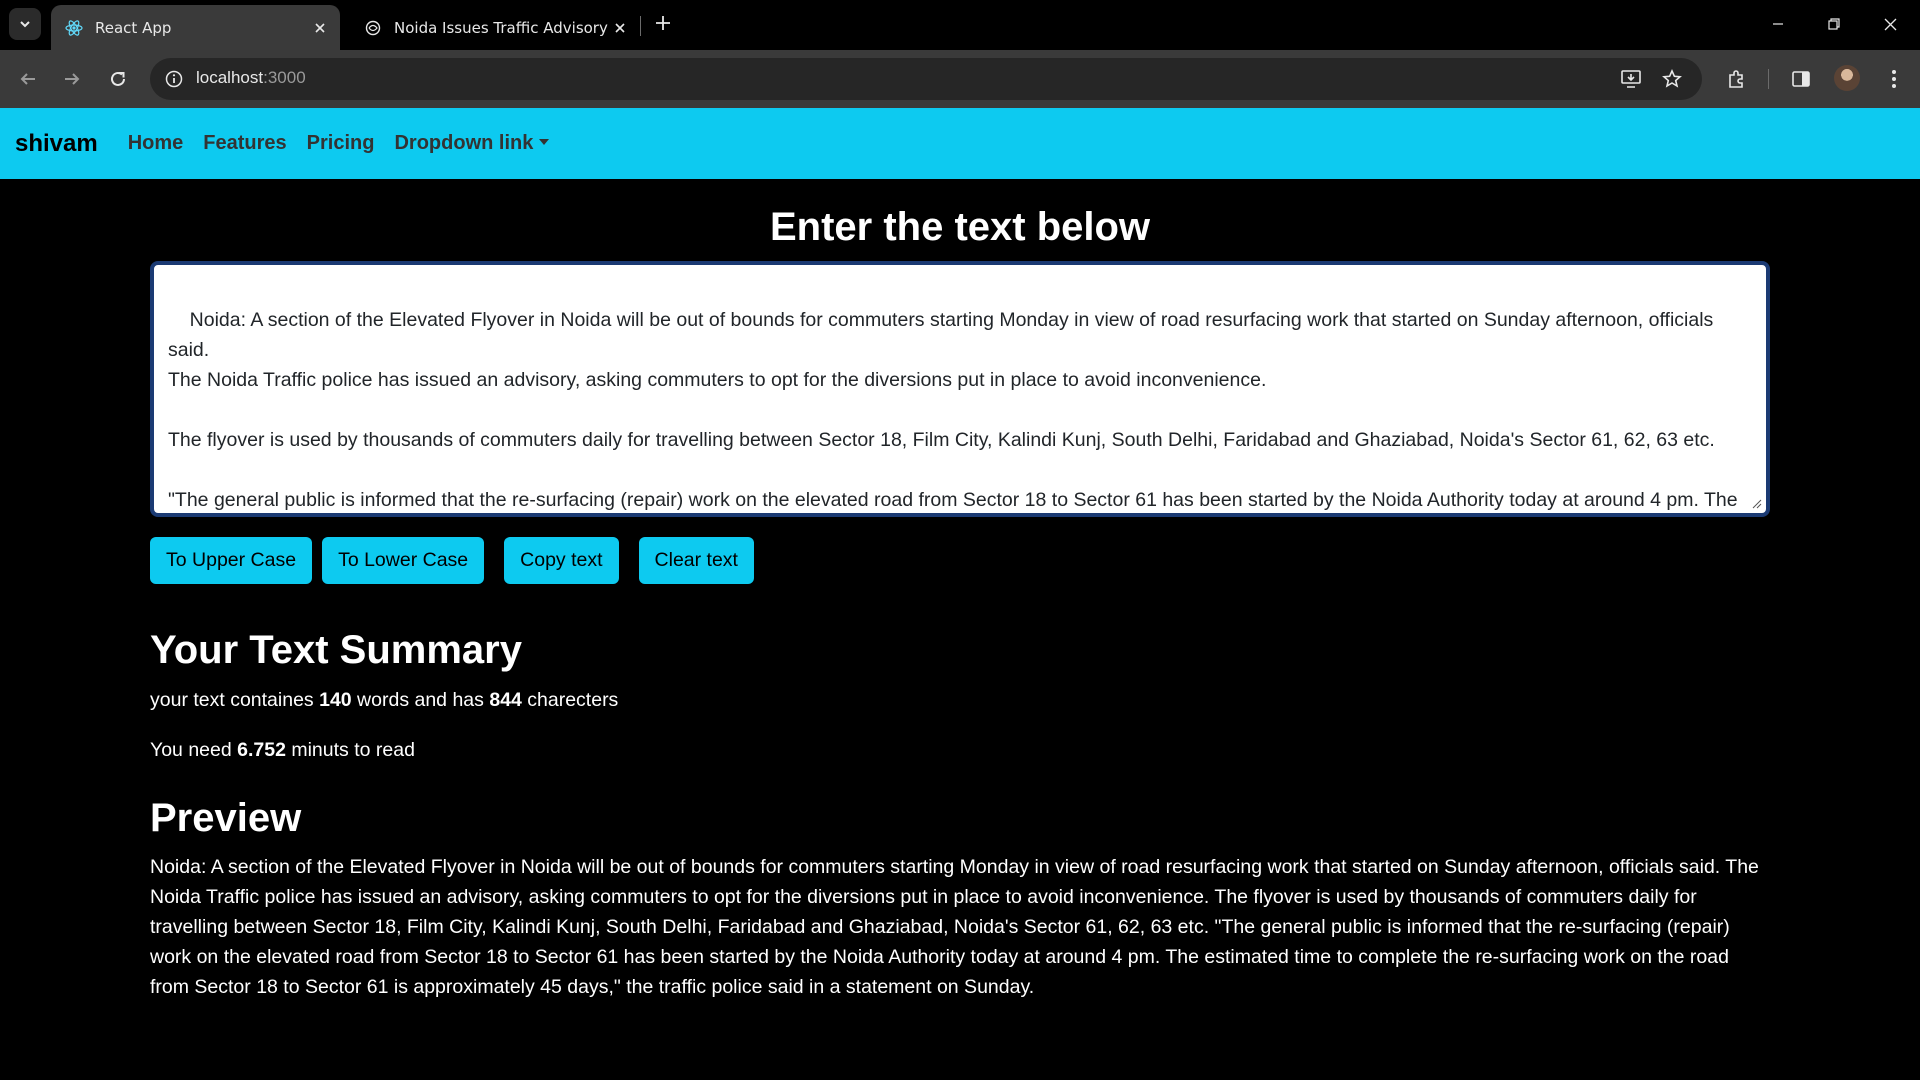 The image size is (1920, 1080). What do you see at coordinates (1768, 79) in the screenshot?
I see `toolbar-divider` at bounding box center [1768, 79].